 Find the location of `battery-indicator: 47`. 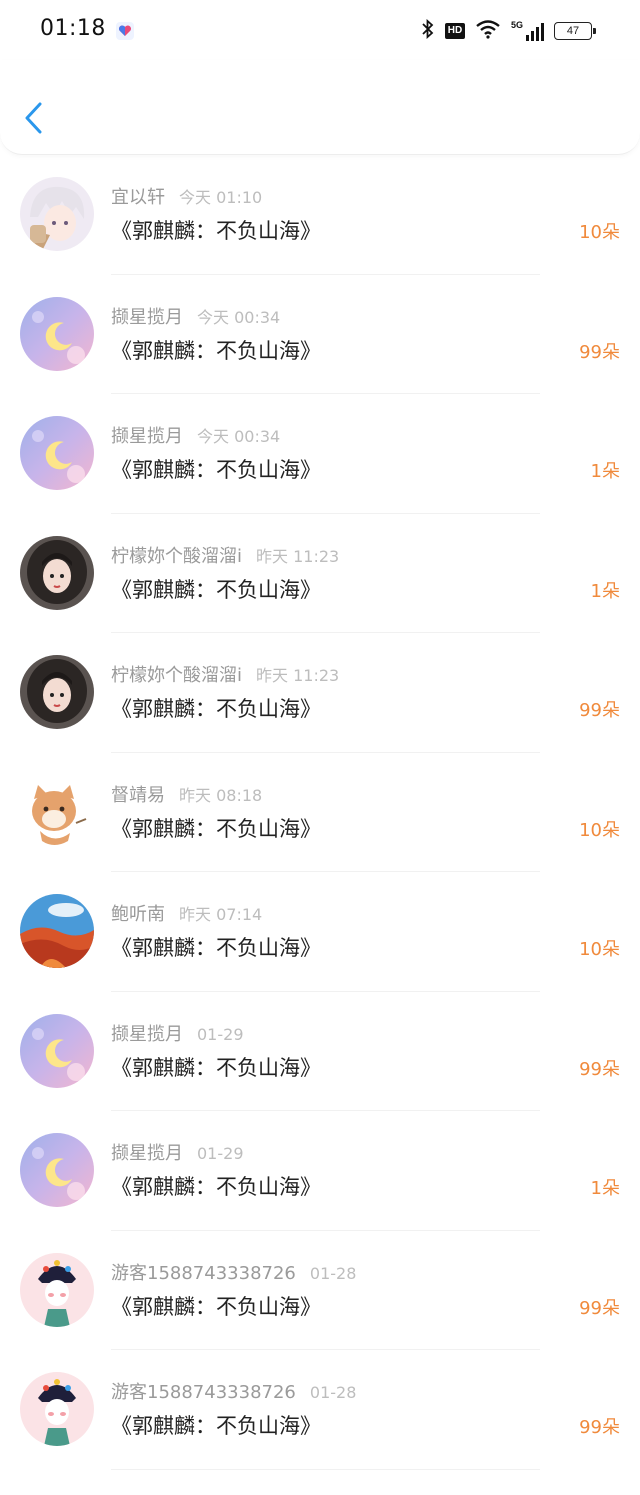

battery-indicator: 47 is located at coordinates (575, 31).